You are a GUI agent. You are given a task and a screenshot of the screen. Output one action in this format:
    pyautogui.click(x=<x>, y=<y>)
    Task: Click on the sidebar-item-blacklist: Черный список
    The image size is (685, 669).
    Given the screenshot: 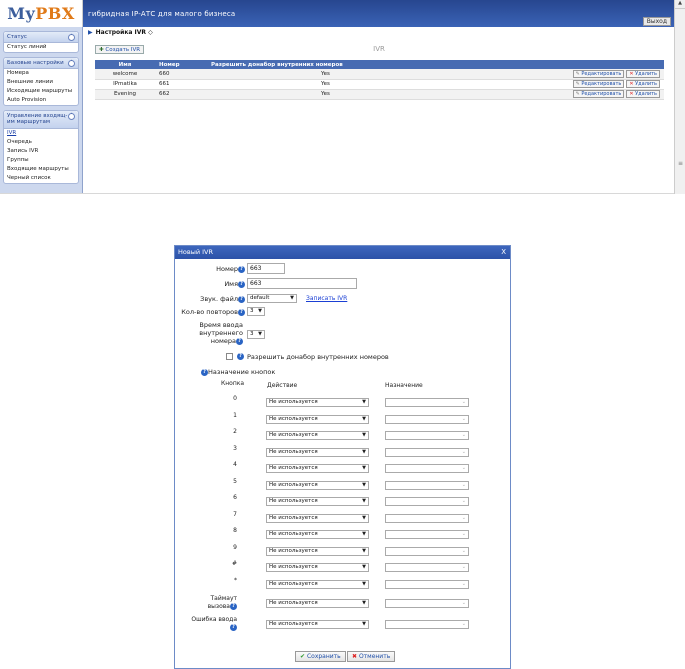 What is the action you would take?
    pyautogui.click(x=41, y=178)
    